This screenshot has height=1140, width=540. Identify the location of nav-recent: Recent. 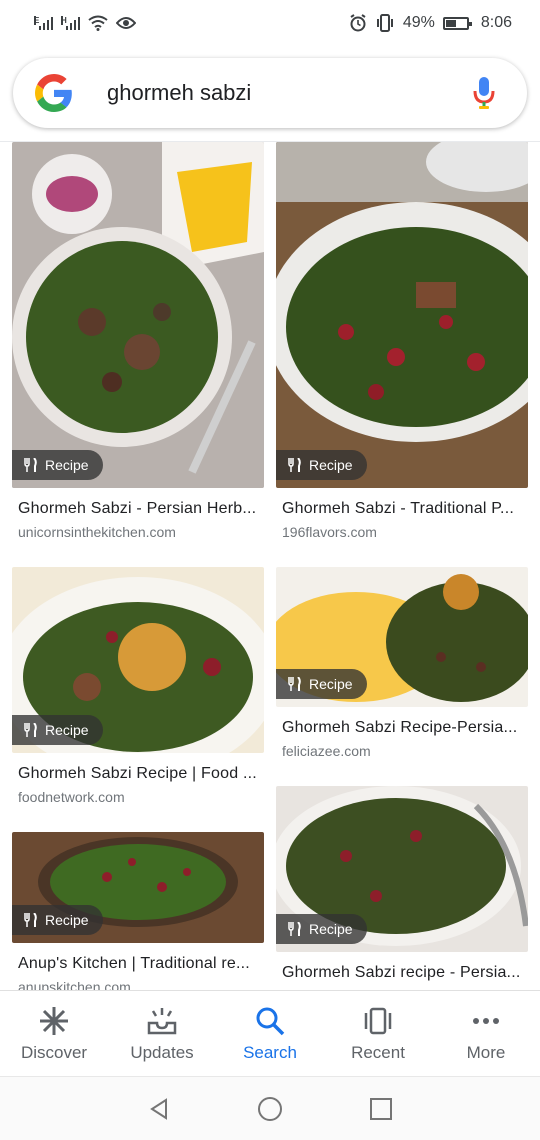
(378, 1034).